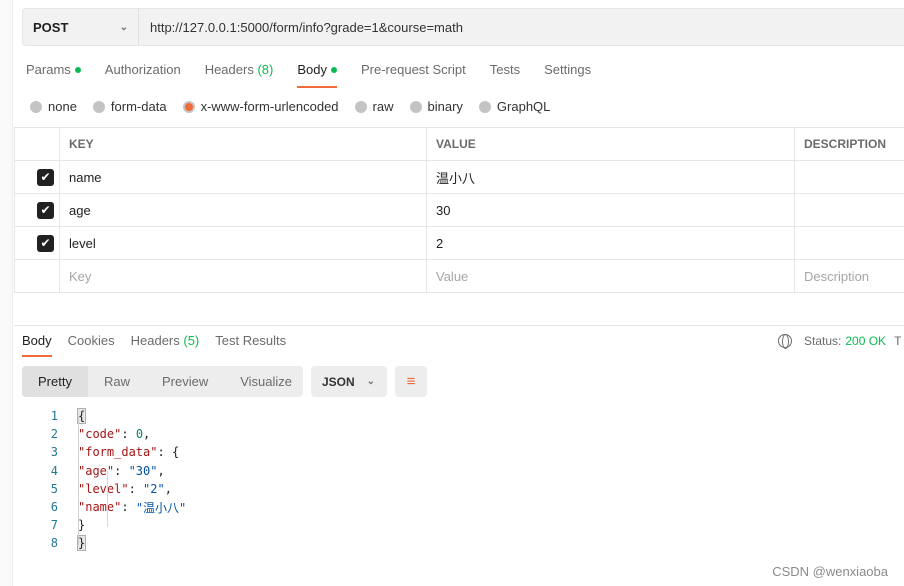 The width and height of the screenshot is (904, 586). What do you see at coordinates (459, 325) in the screenshot?
I see `divider` at bounding box center [459, 325].